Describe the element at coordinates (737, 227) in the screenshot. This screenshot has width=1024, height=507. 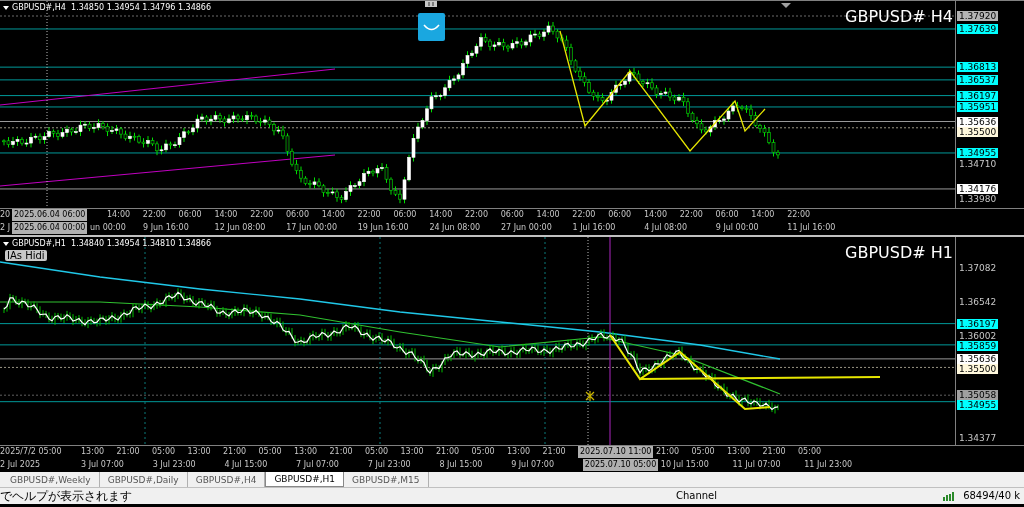
I see `time-label: 9 Jul 00:00` at that location.